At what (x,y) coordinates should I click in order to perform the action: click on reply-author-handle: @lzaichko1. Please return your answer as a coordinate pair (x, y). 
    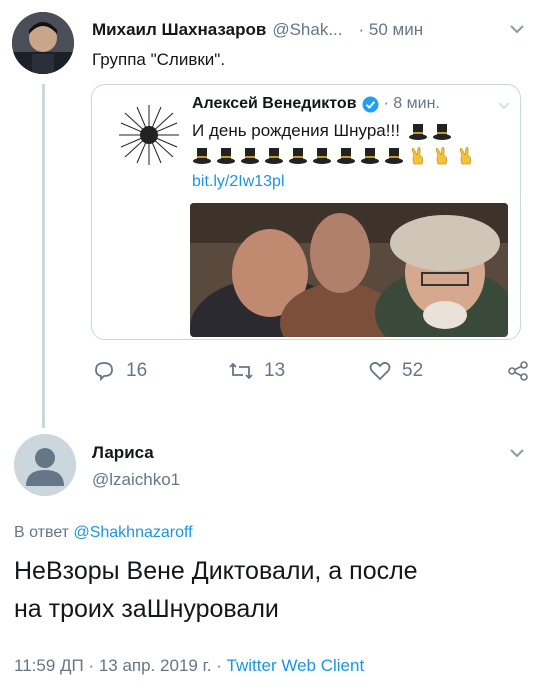
    Looking at the image, I should click on (136, 480).